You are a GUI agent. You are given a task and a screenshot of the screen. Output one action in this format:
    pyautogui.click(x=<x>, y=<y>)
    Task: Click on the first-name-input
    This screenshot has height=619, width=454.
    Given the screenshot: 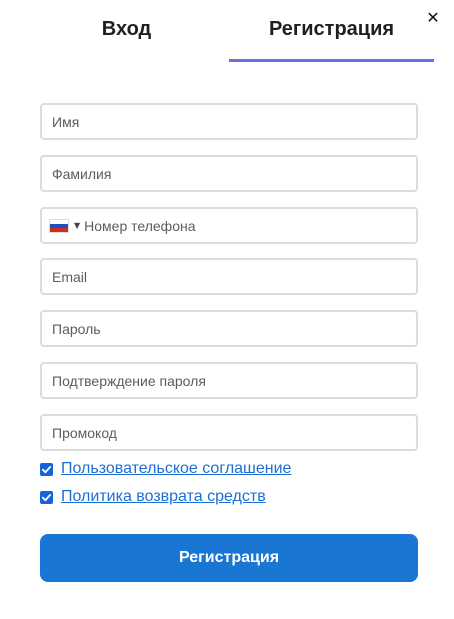 What is the action you would take?
    pyautogui.click(x=229, y=121)
    